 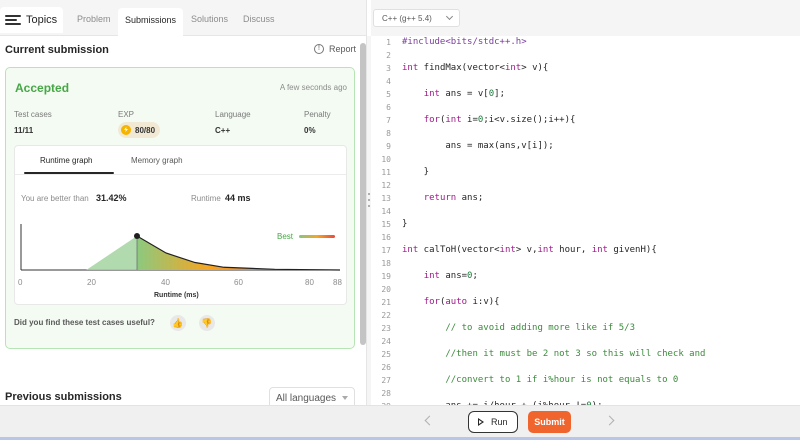 What do you see at coordinates (63, 397) in the screenshot?
I see `previous-submissions-title: Previous submissions` at bounding box center [63, 397].